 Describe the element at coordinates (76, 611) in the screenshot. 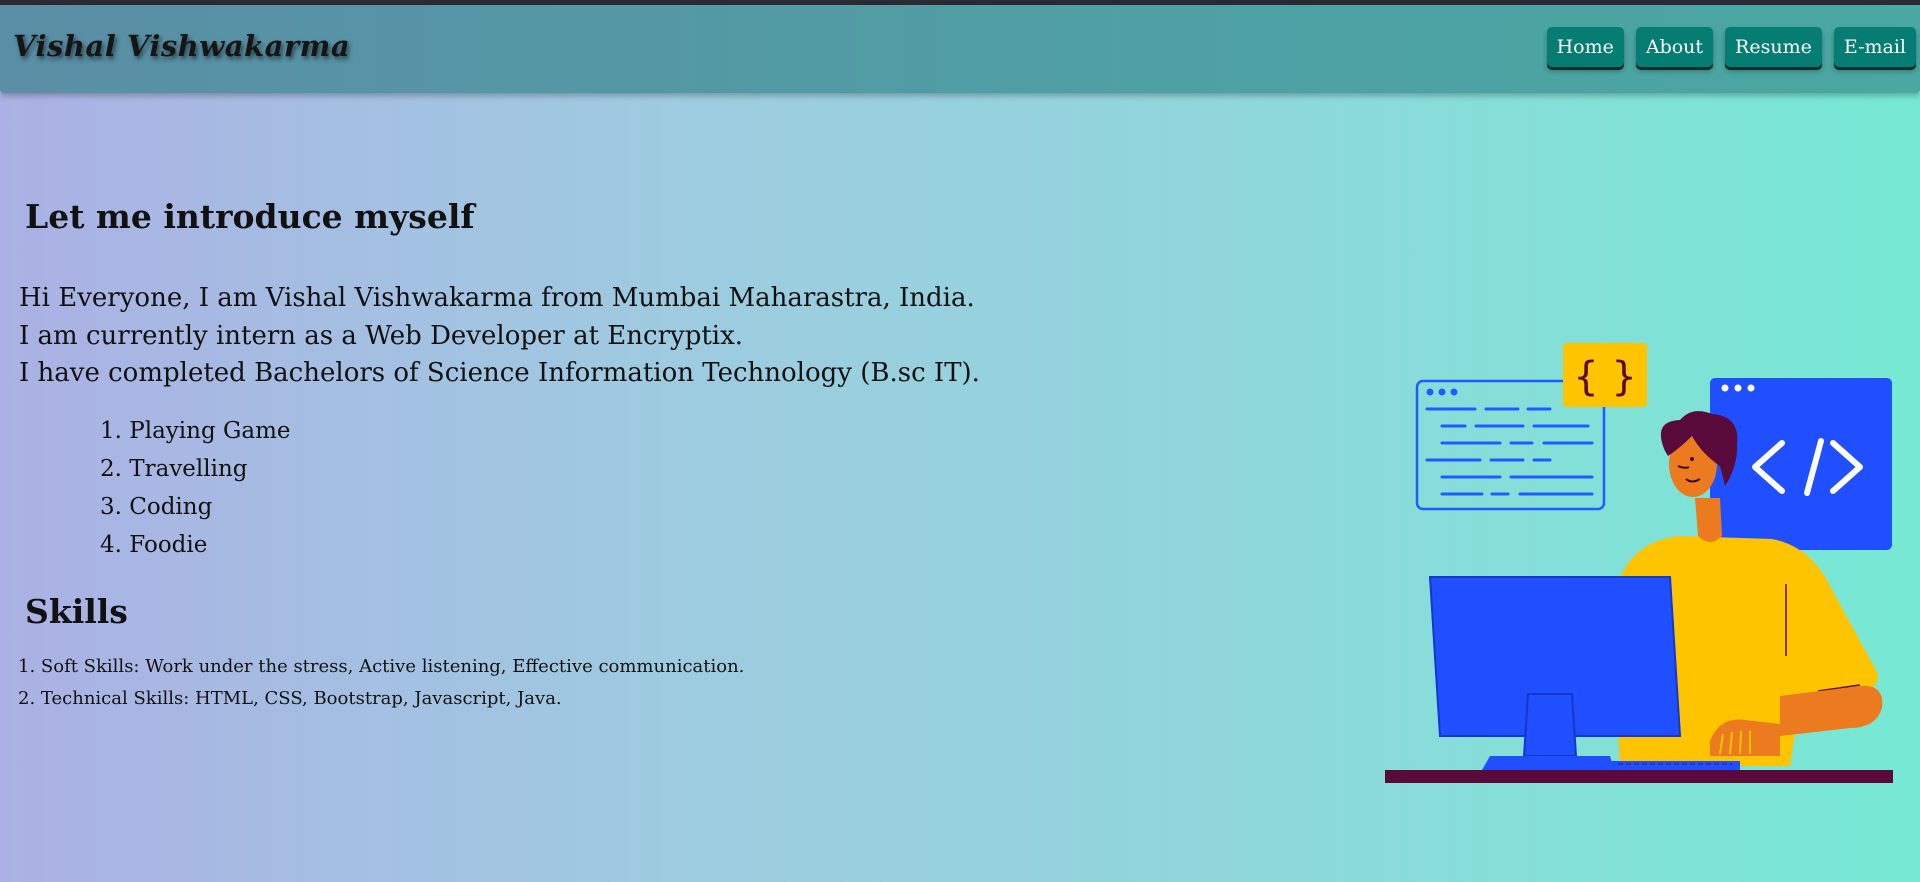

I see `skills-heading: Skills` at that location.